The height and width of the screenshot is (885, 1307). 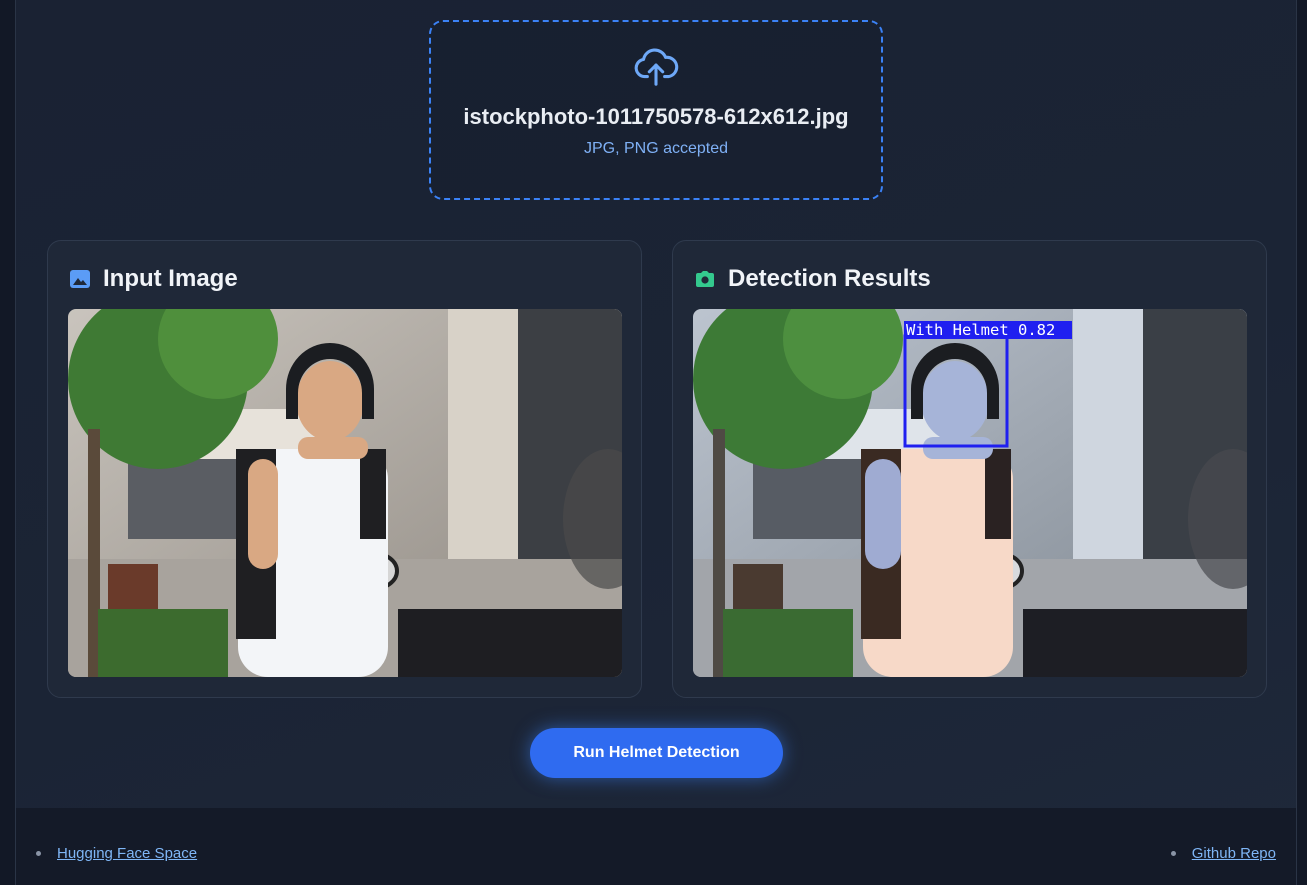 I want to click on result-card-title: Detection Results, so click(x=812, y=279).